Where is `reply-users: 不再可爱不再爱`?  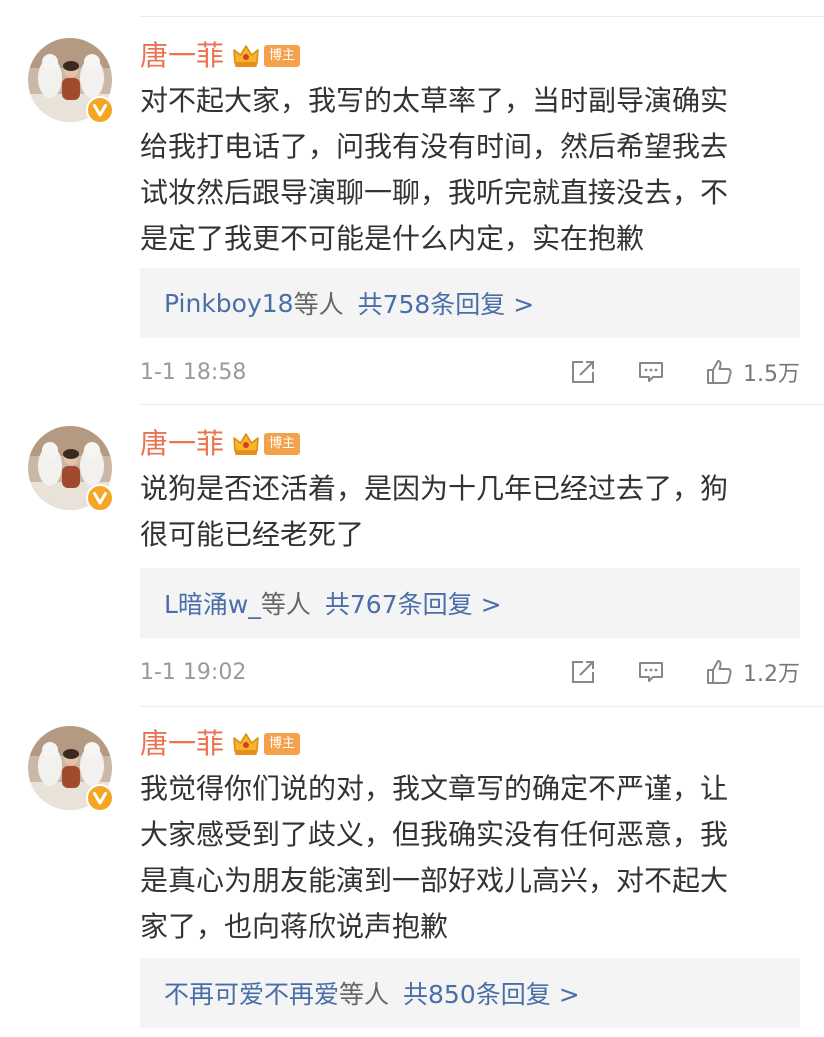
reply-users: 不再可爱不再爱 is located at coordinates (251, 993).